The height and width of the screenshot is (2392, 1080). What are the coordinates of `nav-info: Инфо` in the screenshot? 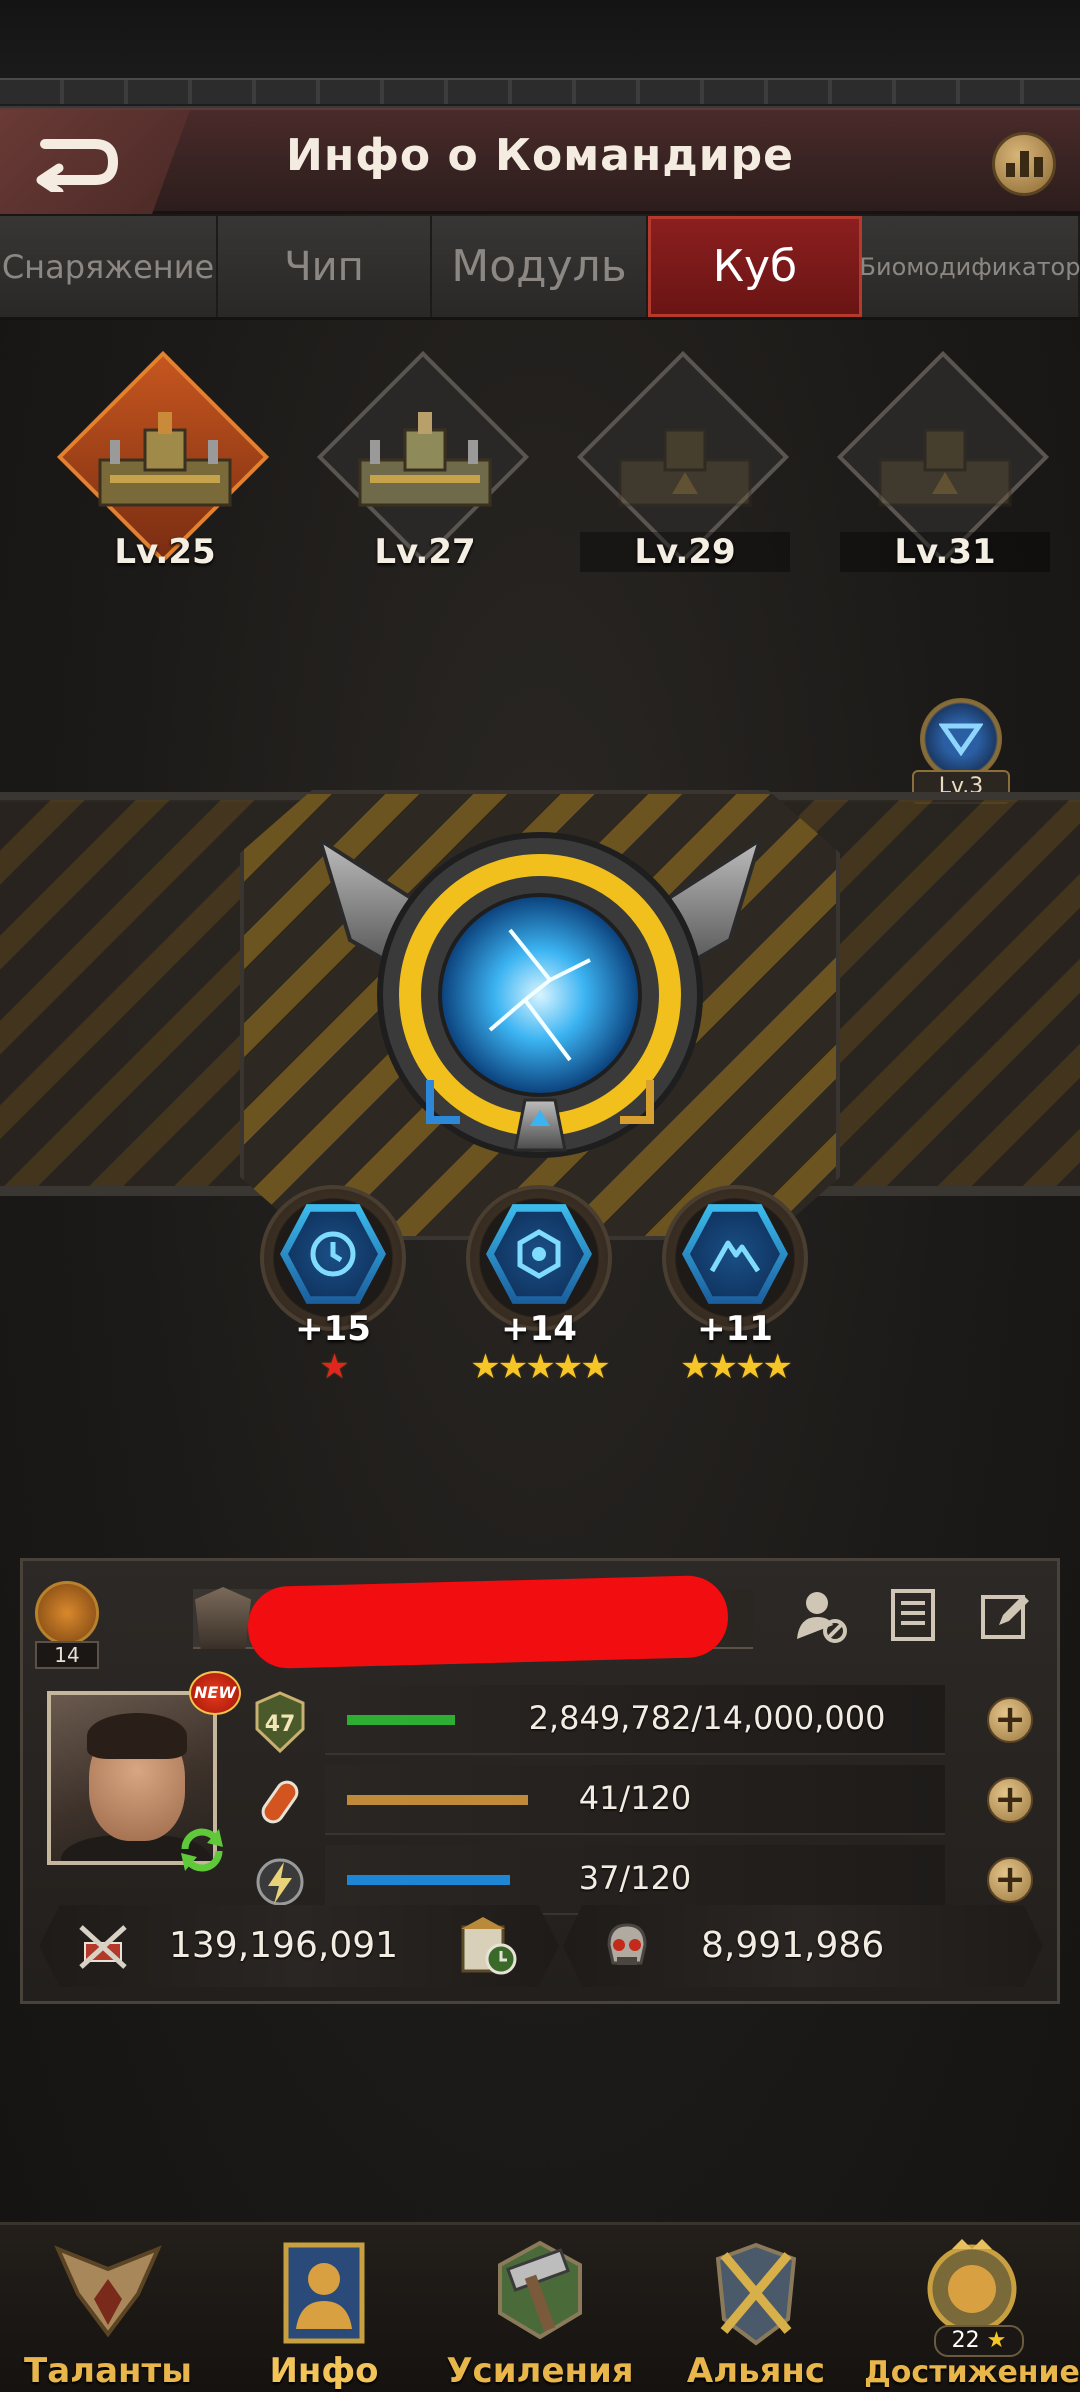 It's located at (324, 2308).